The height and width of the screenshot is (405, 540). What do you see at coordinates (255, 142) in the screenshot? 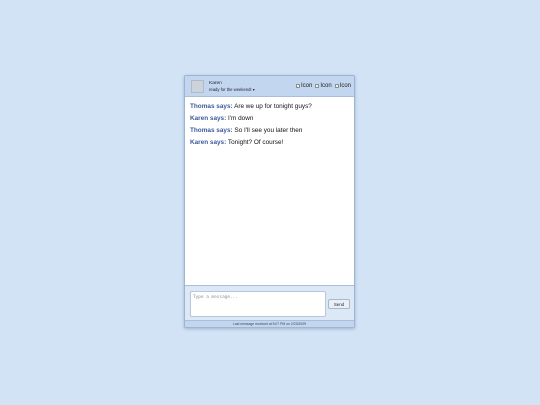
I see `message-text: Tonight? Of course!` at bounding box center [255, 142].